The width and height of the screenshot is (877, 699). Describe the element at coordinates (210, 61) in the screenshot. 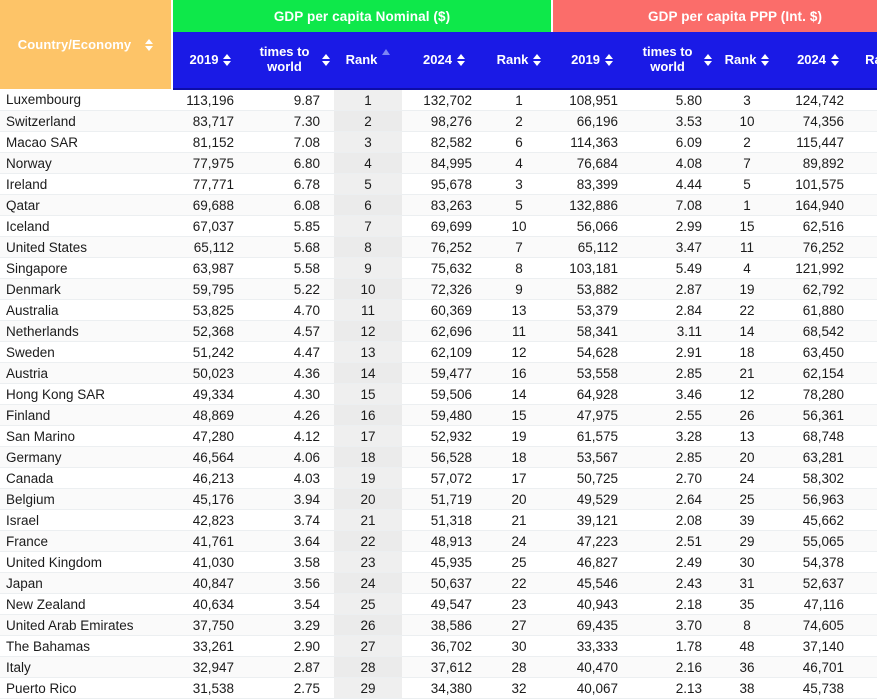

I see `column-header-nominal-2019: 2019` at that location.